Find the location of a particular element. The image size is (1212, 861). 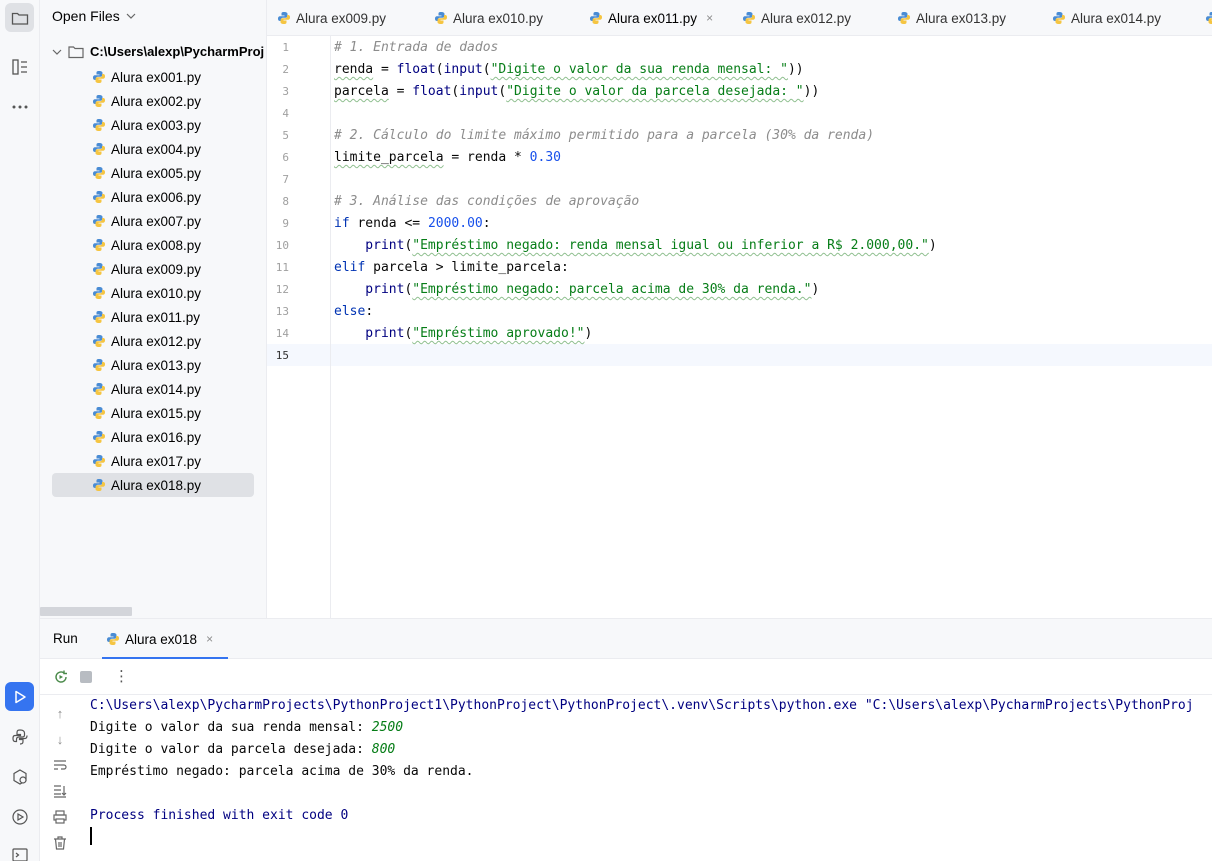

clear-trash-icon is located at coordinates (60, 843).